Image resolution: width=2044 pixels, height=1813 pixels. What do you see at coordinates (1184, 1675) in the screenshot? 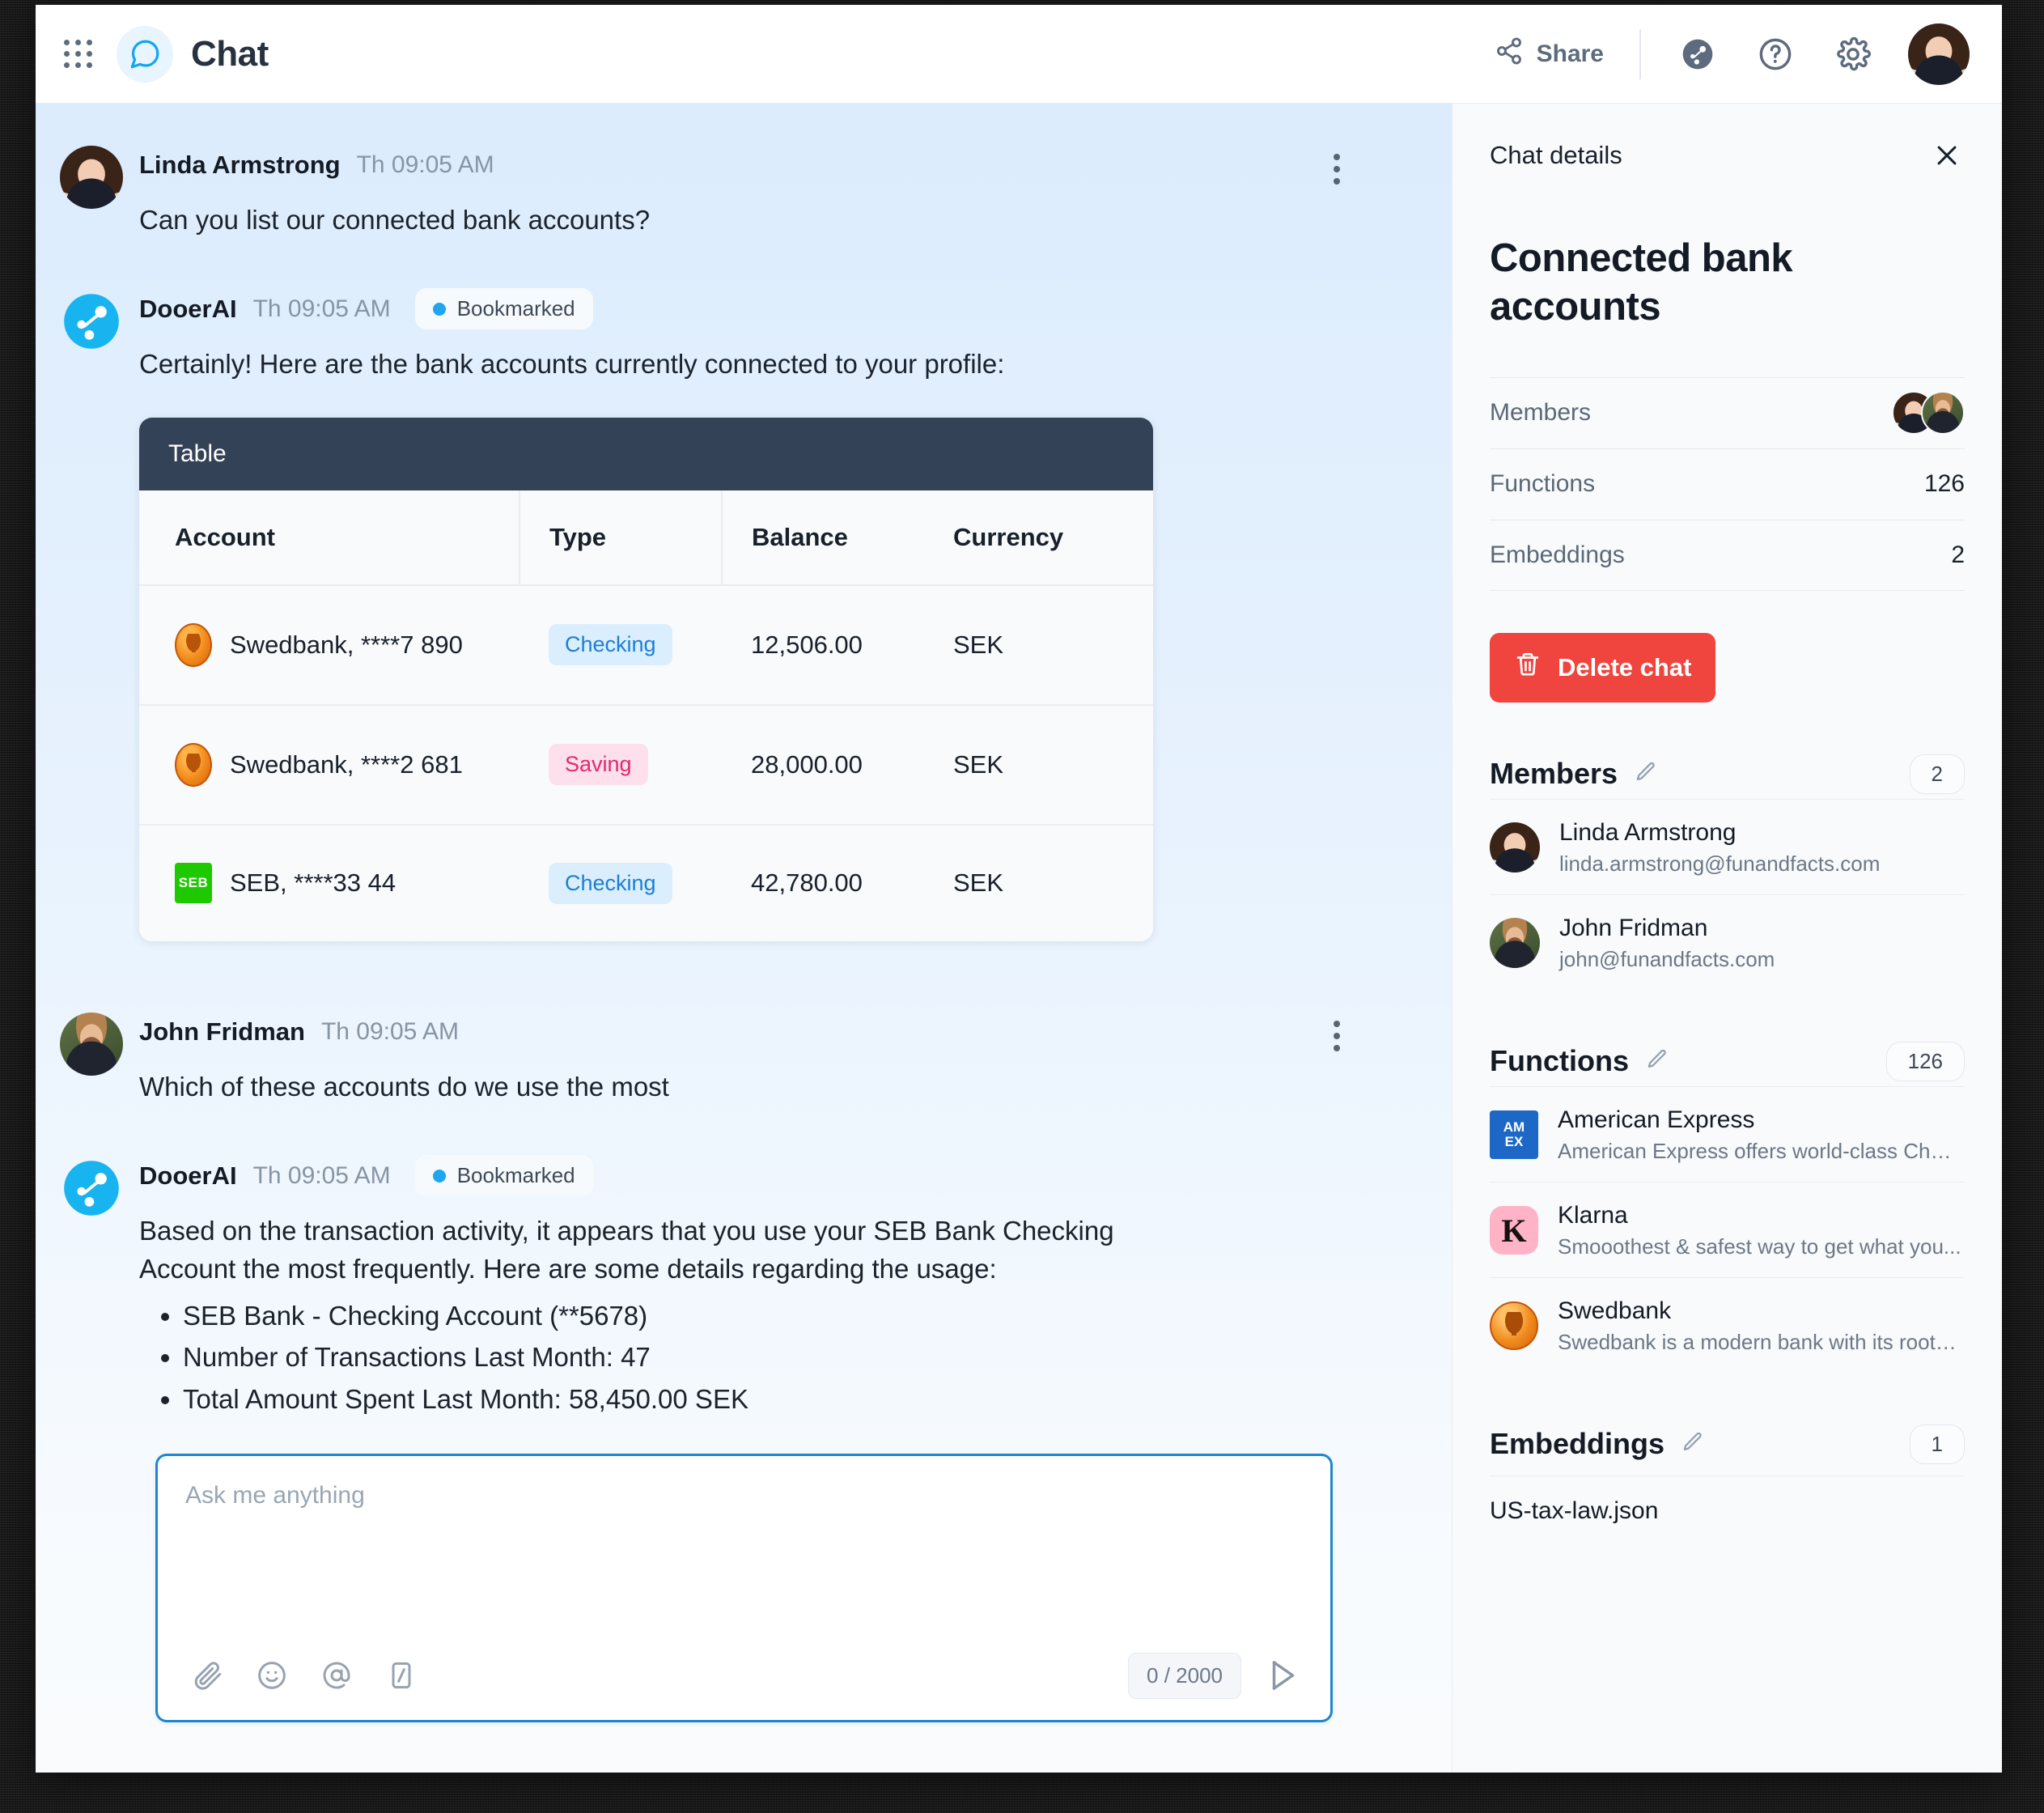
I see `character-counter: 0 / 2000` at bounding box center [1184, 1675].